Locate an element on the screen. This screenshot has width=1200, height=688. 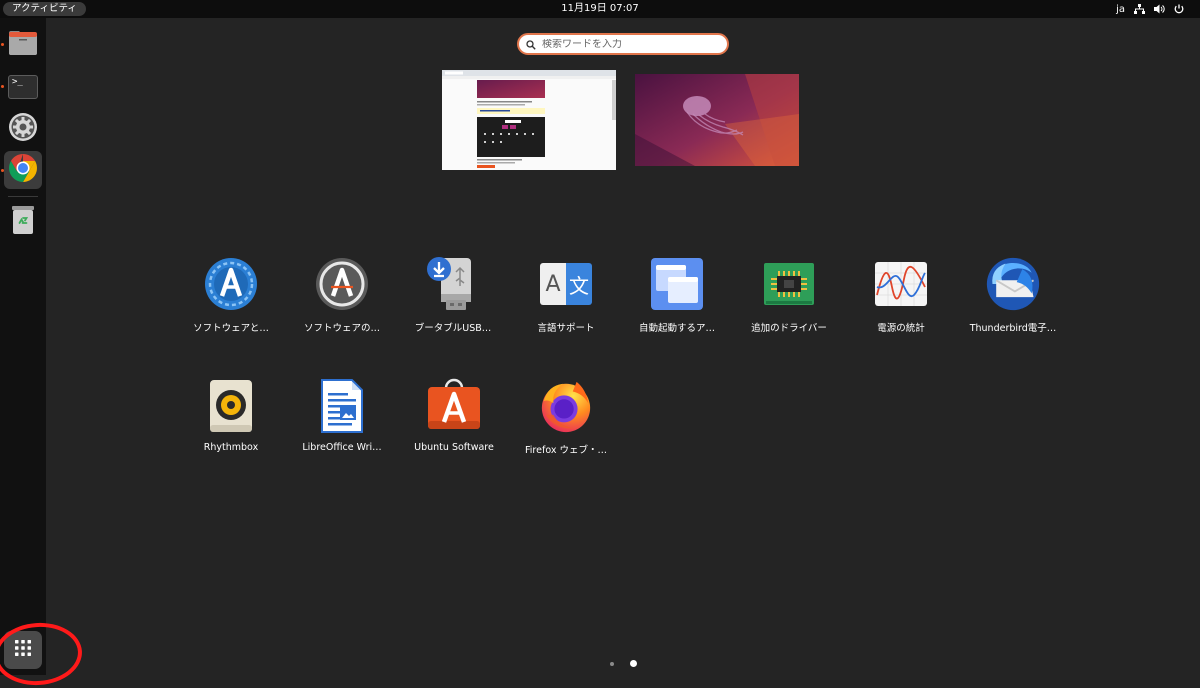
libreoffice-writer-icon is located at coordinates (342, 406).